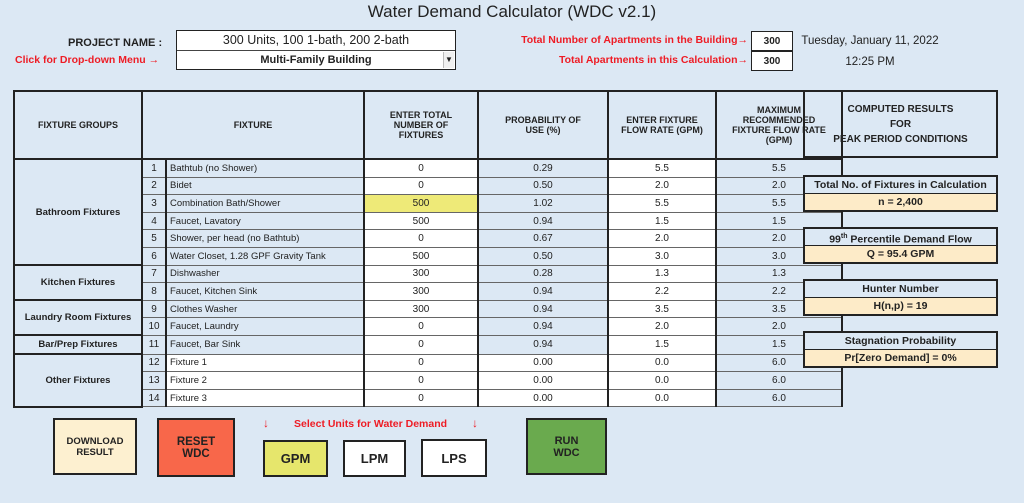 The width and height of the screenshot is (1024, 503). I want to click on row-number: 12, so click(154, 363).